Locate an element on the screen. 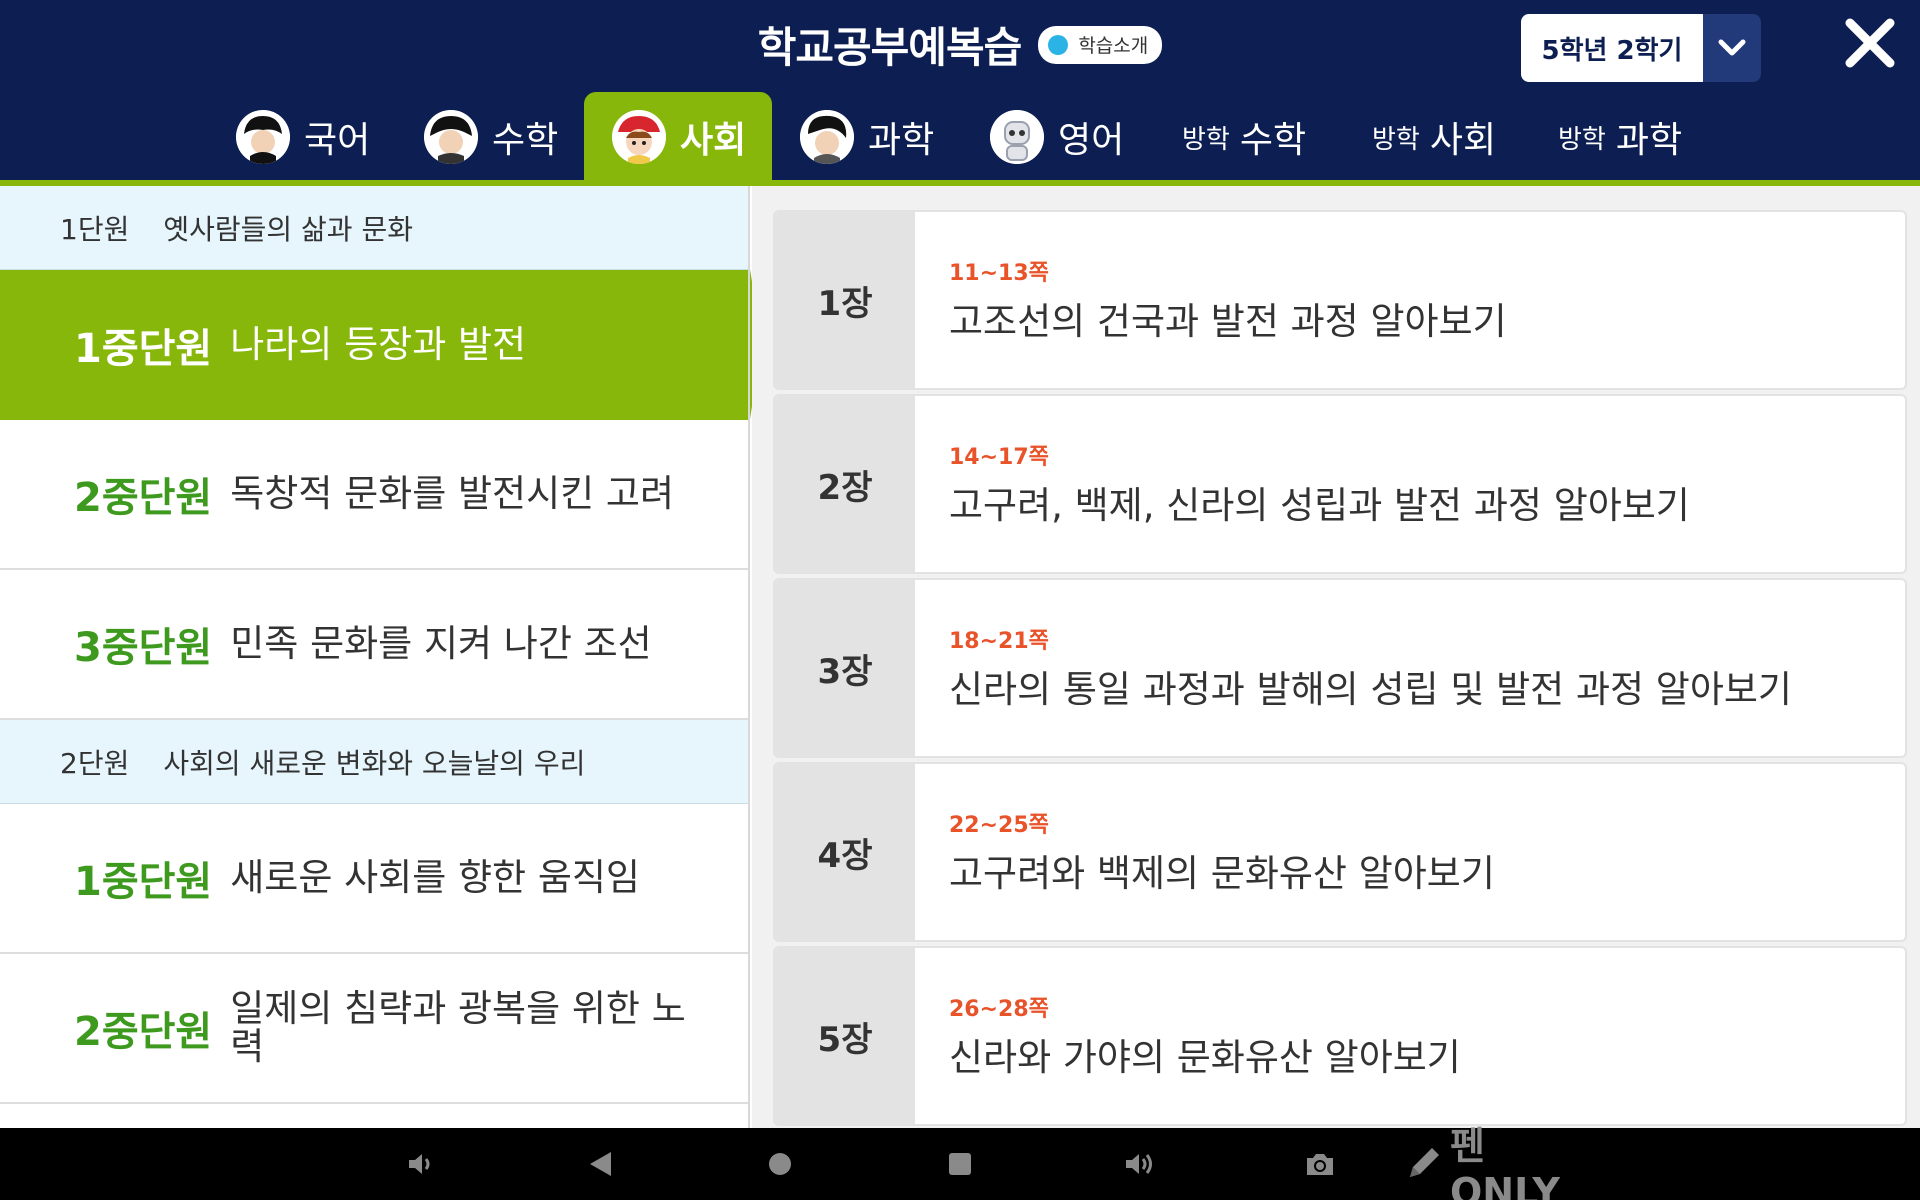 This screenshot has height=1200, width=1920. chapter-title: 고조선의 건국과 발전 과정 알아보기 is located at coordinates (1228, 321).